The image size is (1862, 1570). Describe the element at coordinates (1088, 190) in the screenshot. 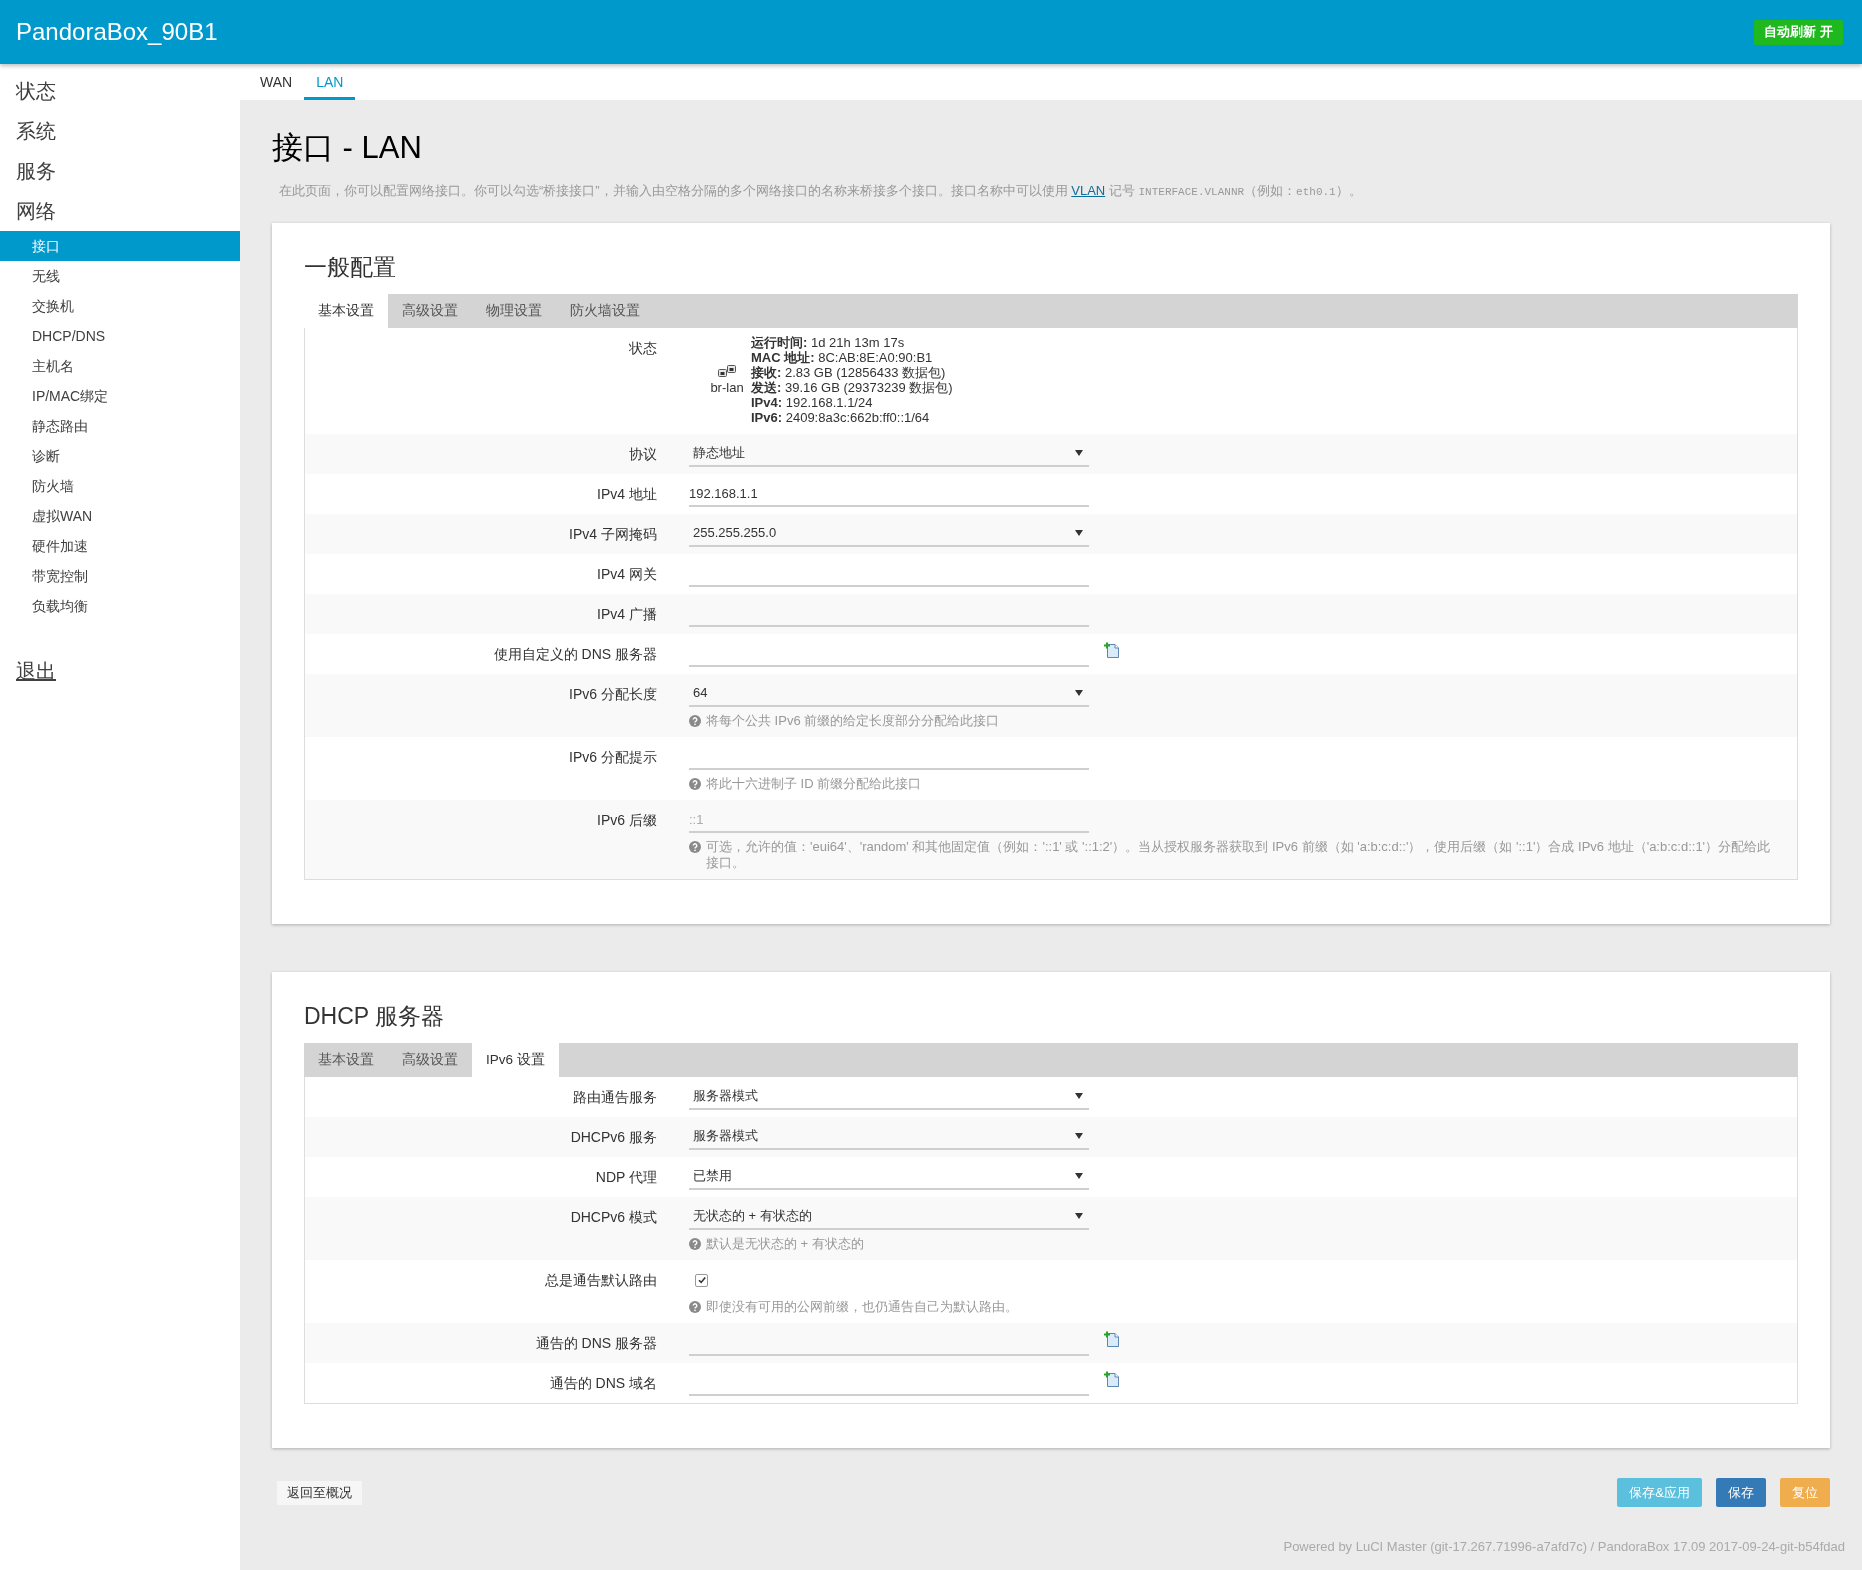

I see `inline-link: VLAN` at that location.